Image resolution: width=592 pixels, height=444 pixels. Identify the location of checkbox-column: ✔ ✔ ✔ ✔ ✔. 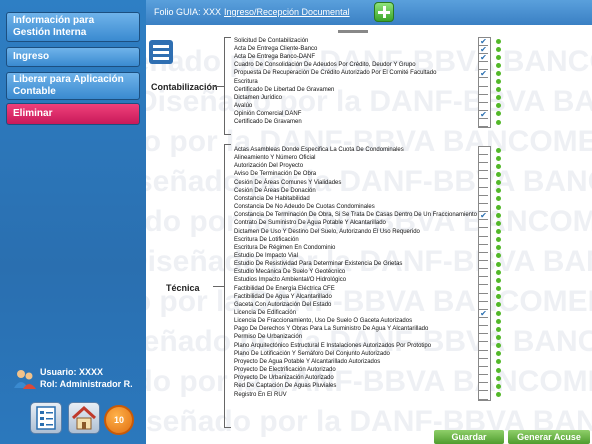
(484, 83).